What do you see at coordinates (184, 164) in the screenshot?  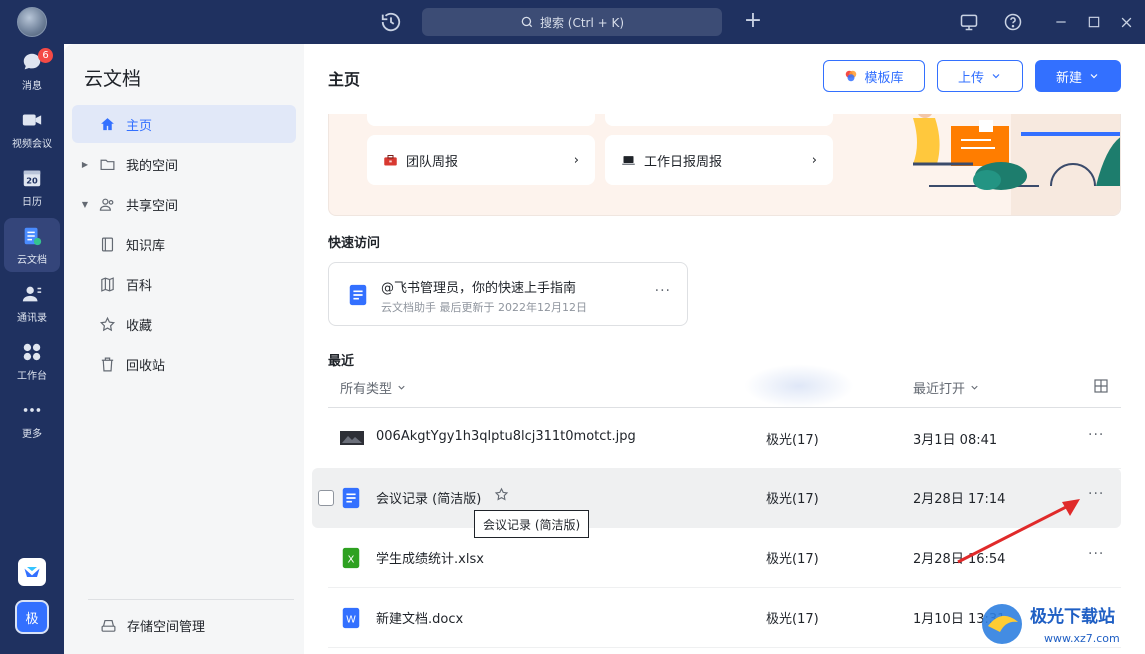 I see `sidebar-item-my-space: ▶ 我的空间` at bounding box center [184, 164].